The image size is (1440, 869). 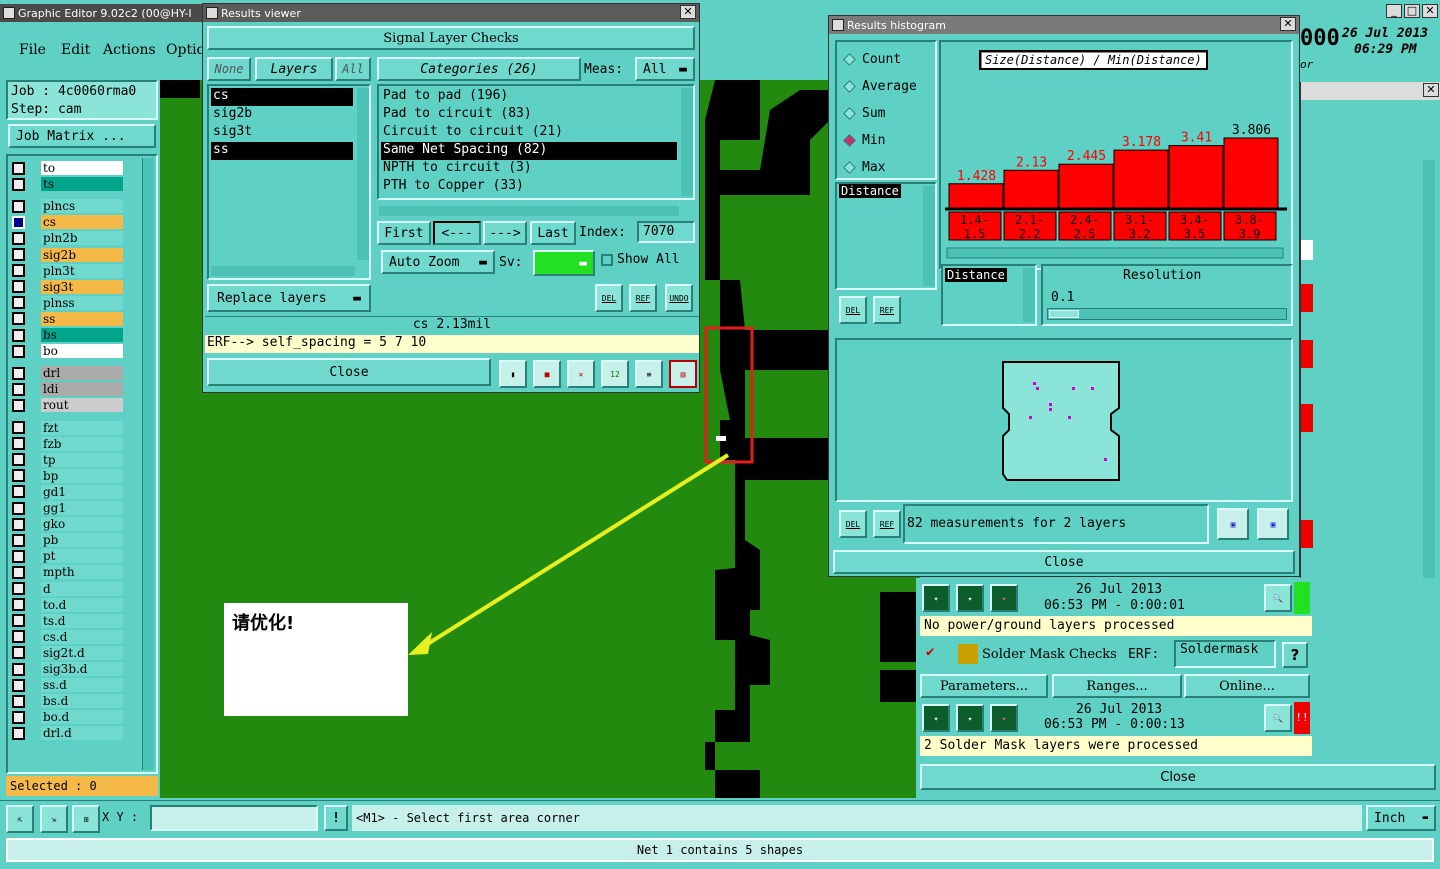 What do you see at coordinates (849, 140) in the screenshot?
I see `radio-selected-icon` at bounding box center [849, 140].